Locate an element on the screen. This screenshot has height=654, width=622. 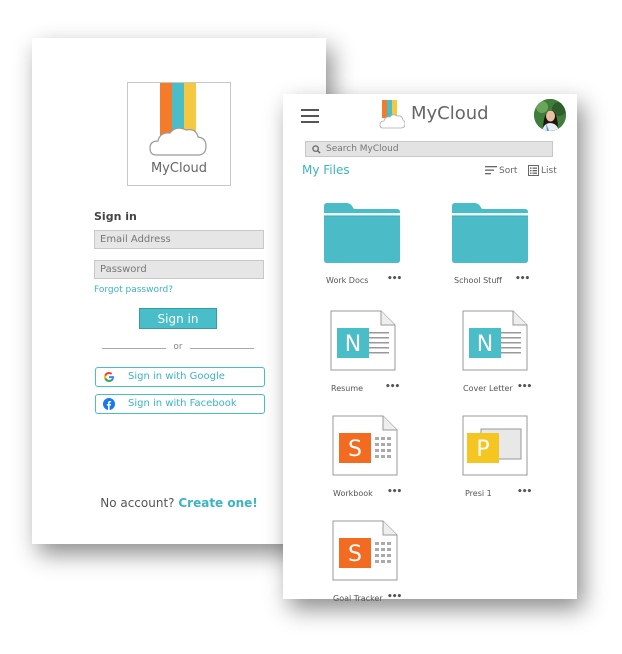
or-divider: or is located at coordinates (178, 348).